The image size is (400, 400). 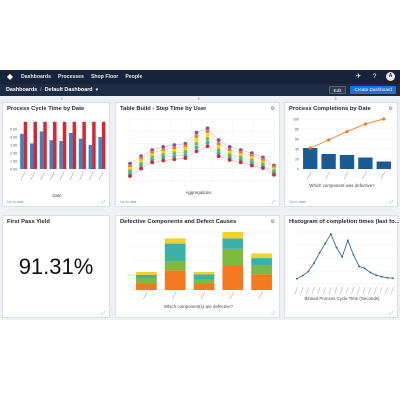 What do you see at coordinates (345, 256) in the screenshot?
I see `histogram-line` at bounding box center [345, 256].